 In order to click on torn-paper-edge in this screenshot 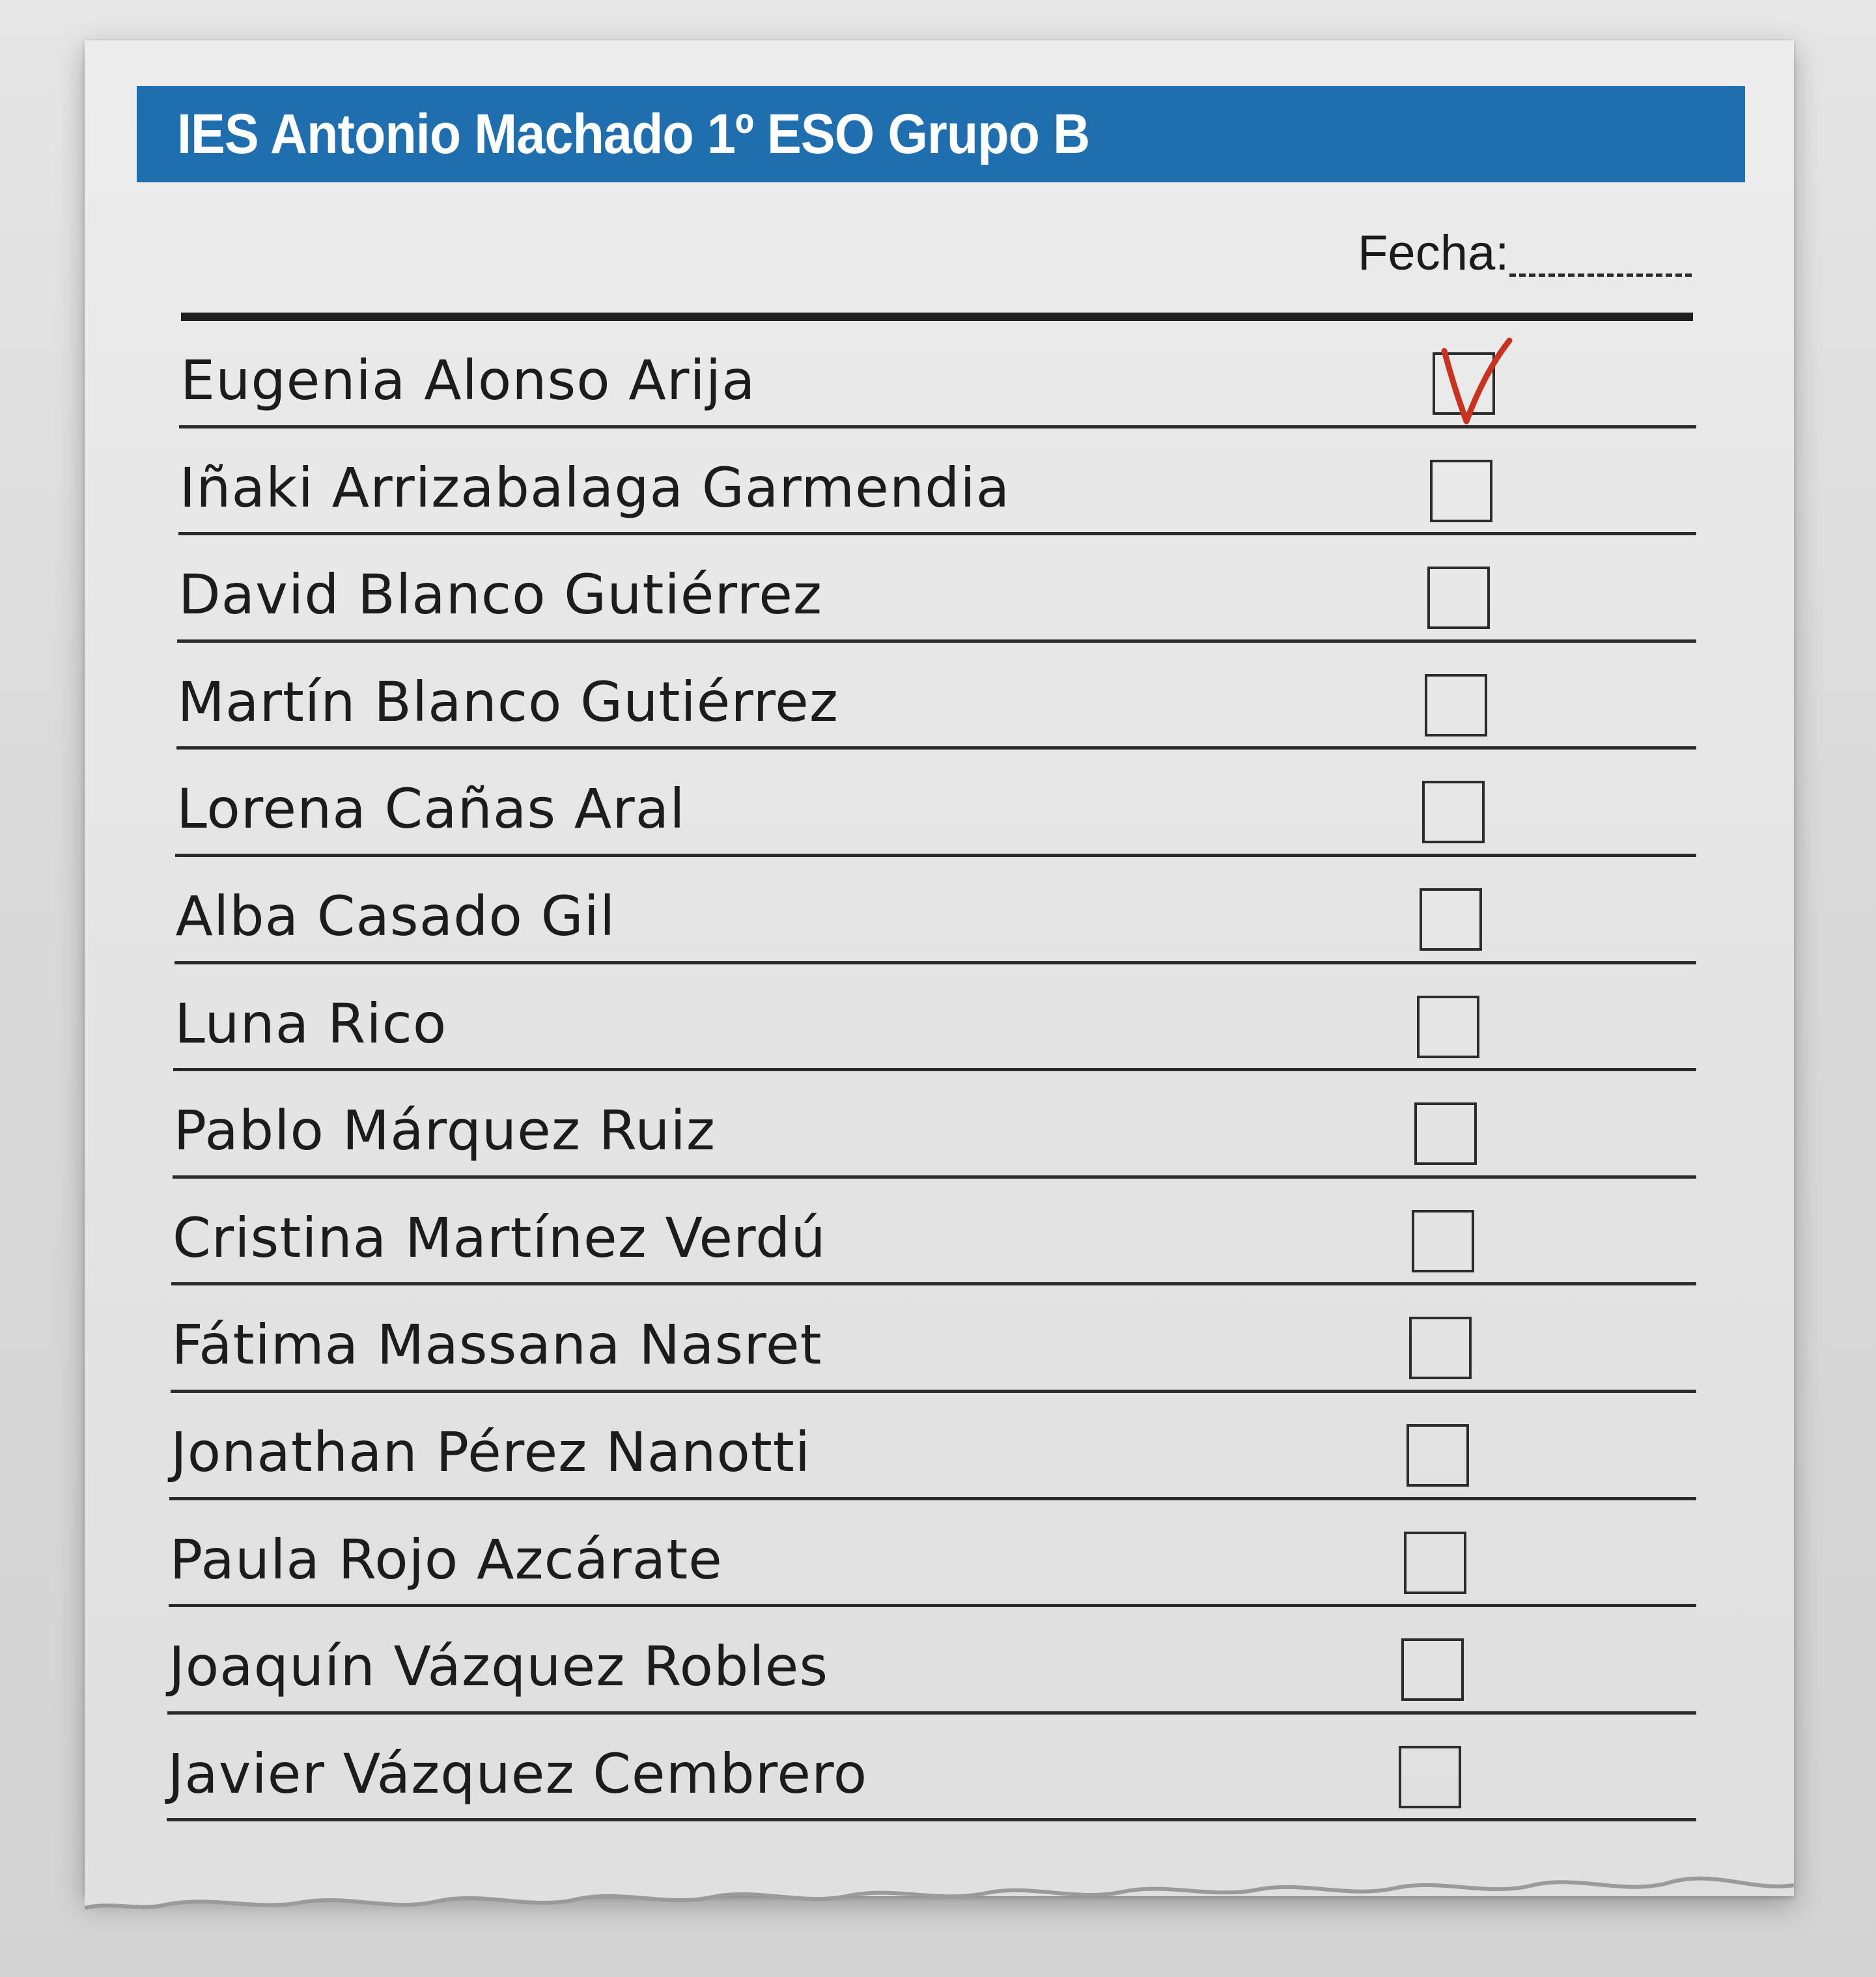, I will do `click(940, 1867)`.